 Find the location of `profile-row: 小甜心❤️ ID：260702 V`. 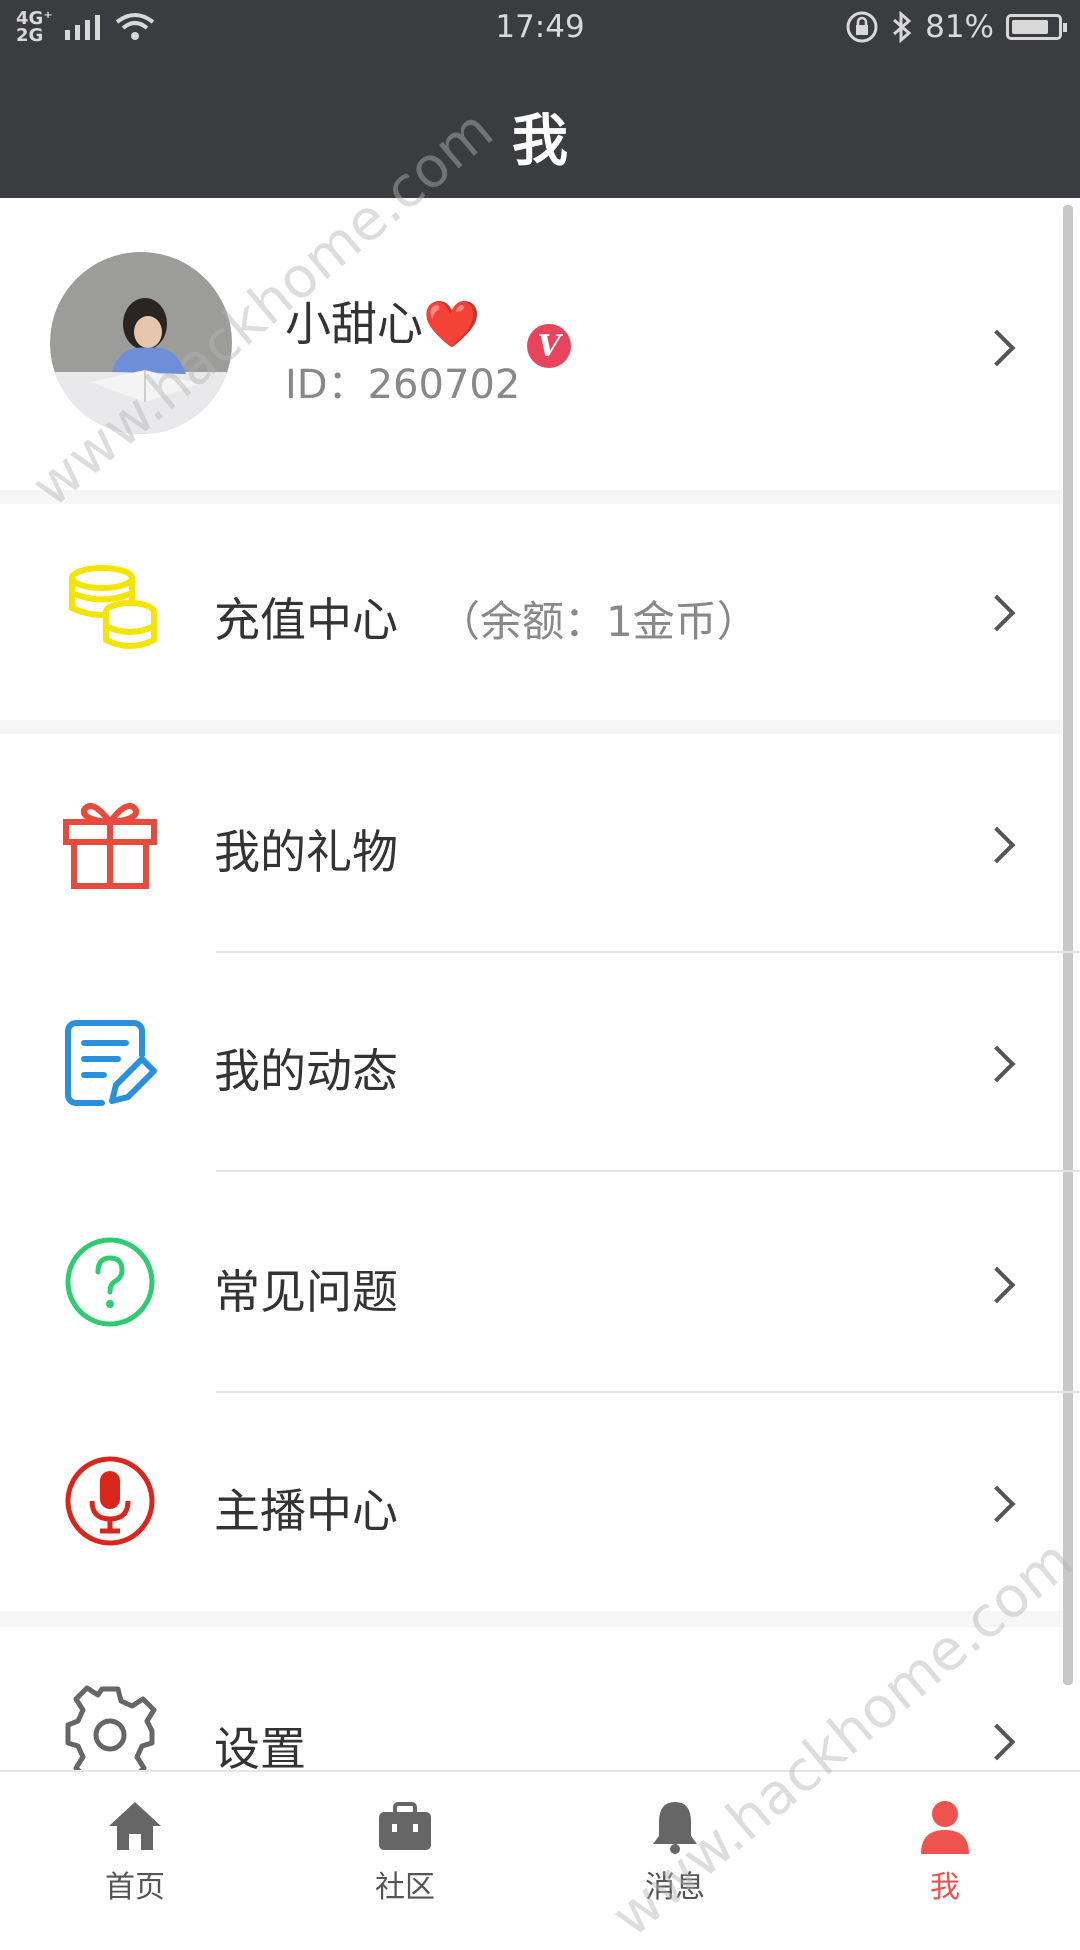

profile-row: 小甜心❤️ ID：260702 V is located at coordinates (531, 344).